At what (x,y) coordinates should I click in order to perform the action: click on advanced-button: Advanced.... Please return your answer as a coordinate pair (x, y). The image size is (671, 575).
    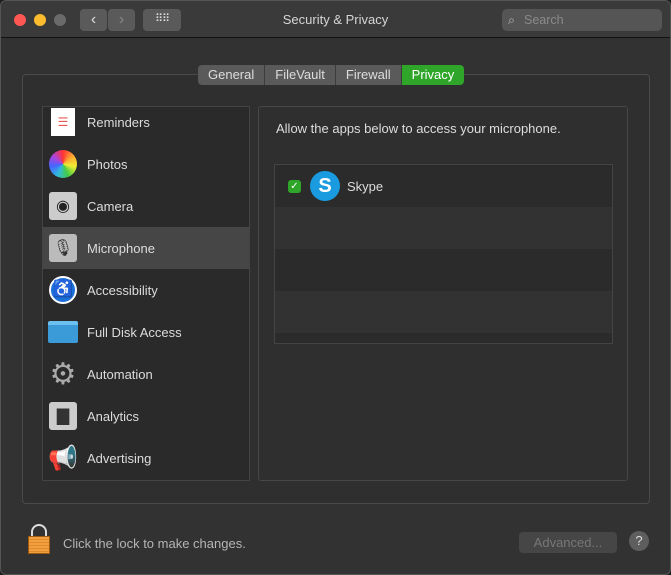
    Looking at the image, I should click on (568, 542).